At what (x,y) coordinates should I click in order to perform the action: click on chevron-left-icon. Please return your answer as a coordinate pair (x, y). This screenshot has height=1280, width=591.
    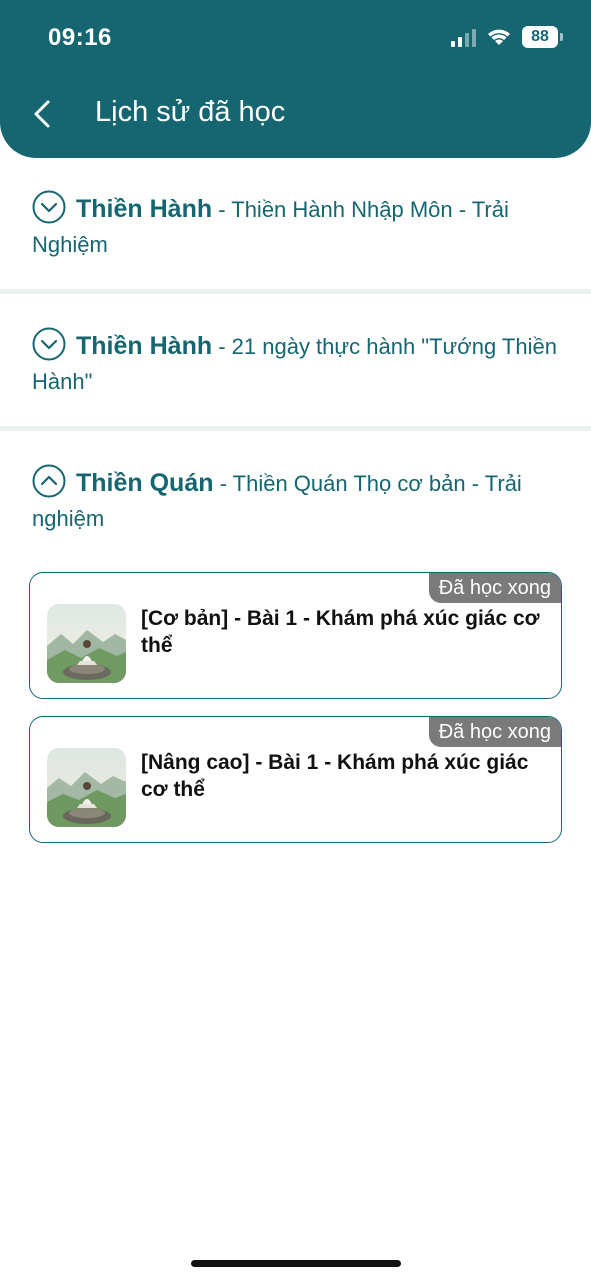
    Looking at the image, I should click on (42, 114).